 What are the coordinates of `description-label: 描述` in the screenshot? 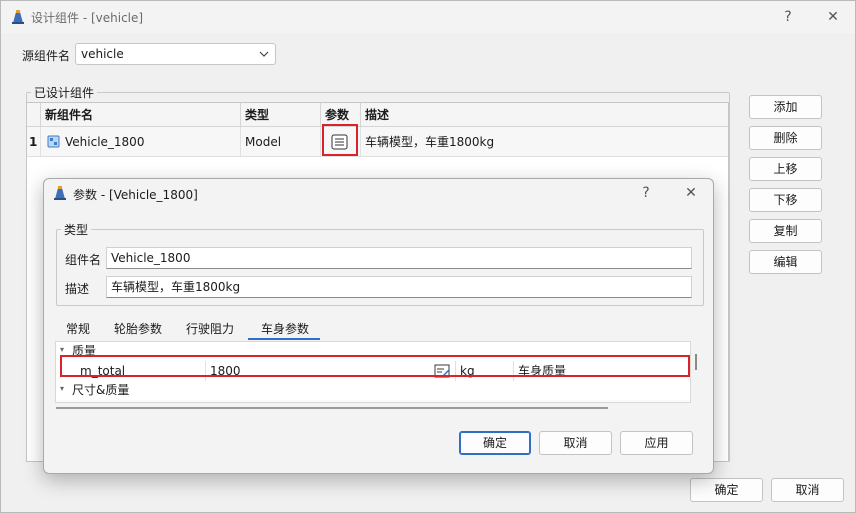 It's located at (77, 289).